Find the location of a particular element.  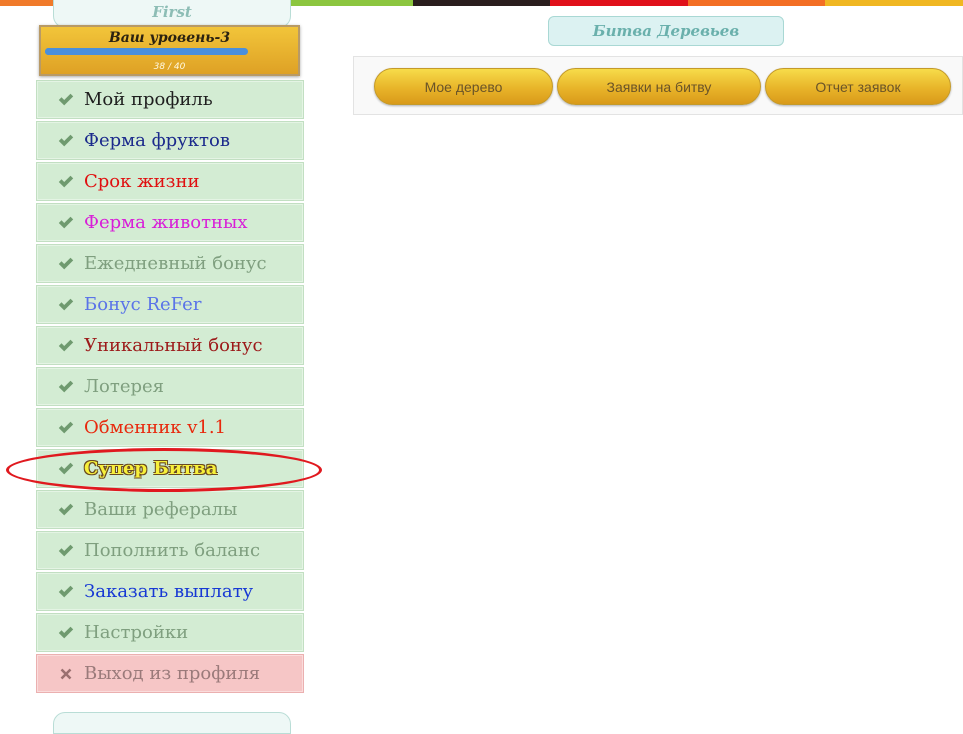

requests-report-button: Отчет заявок is located at coordinates (858, 86).